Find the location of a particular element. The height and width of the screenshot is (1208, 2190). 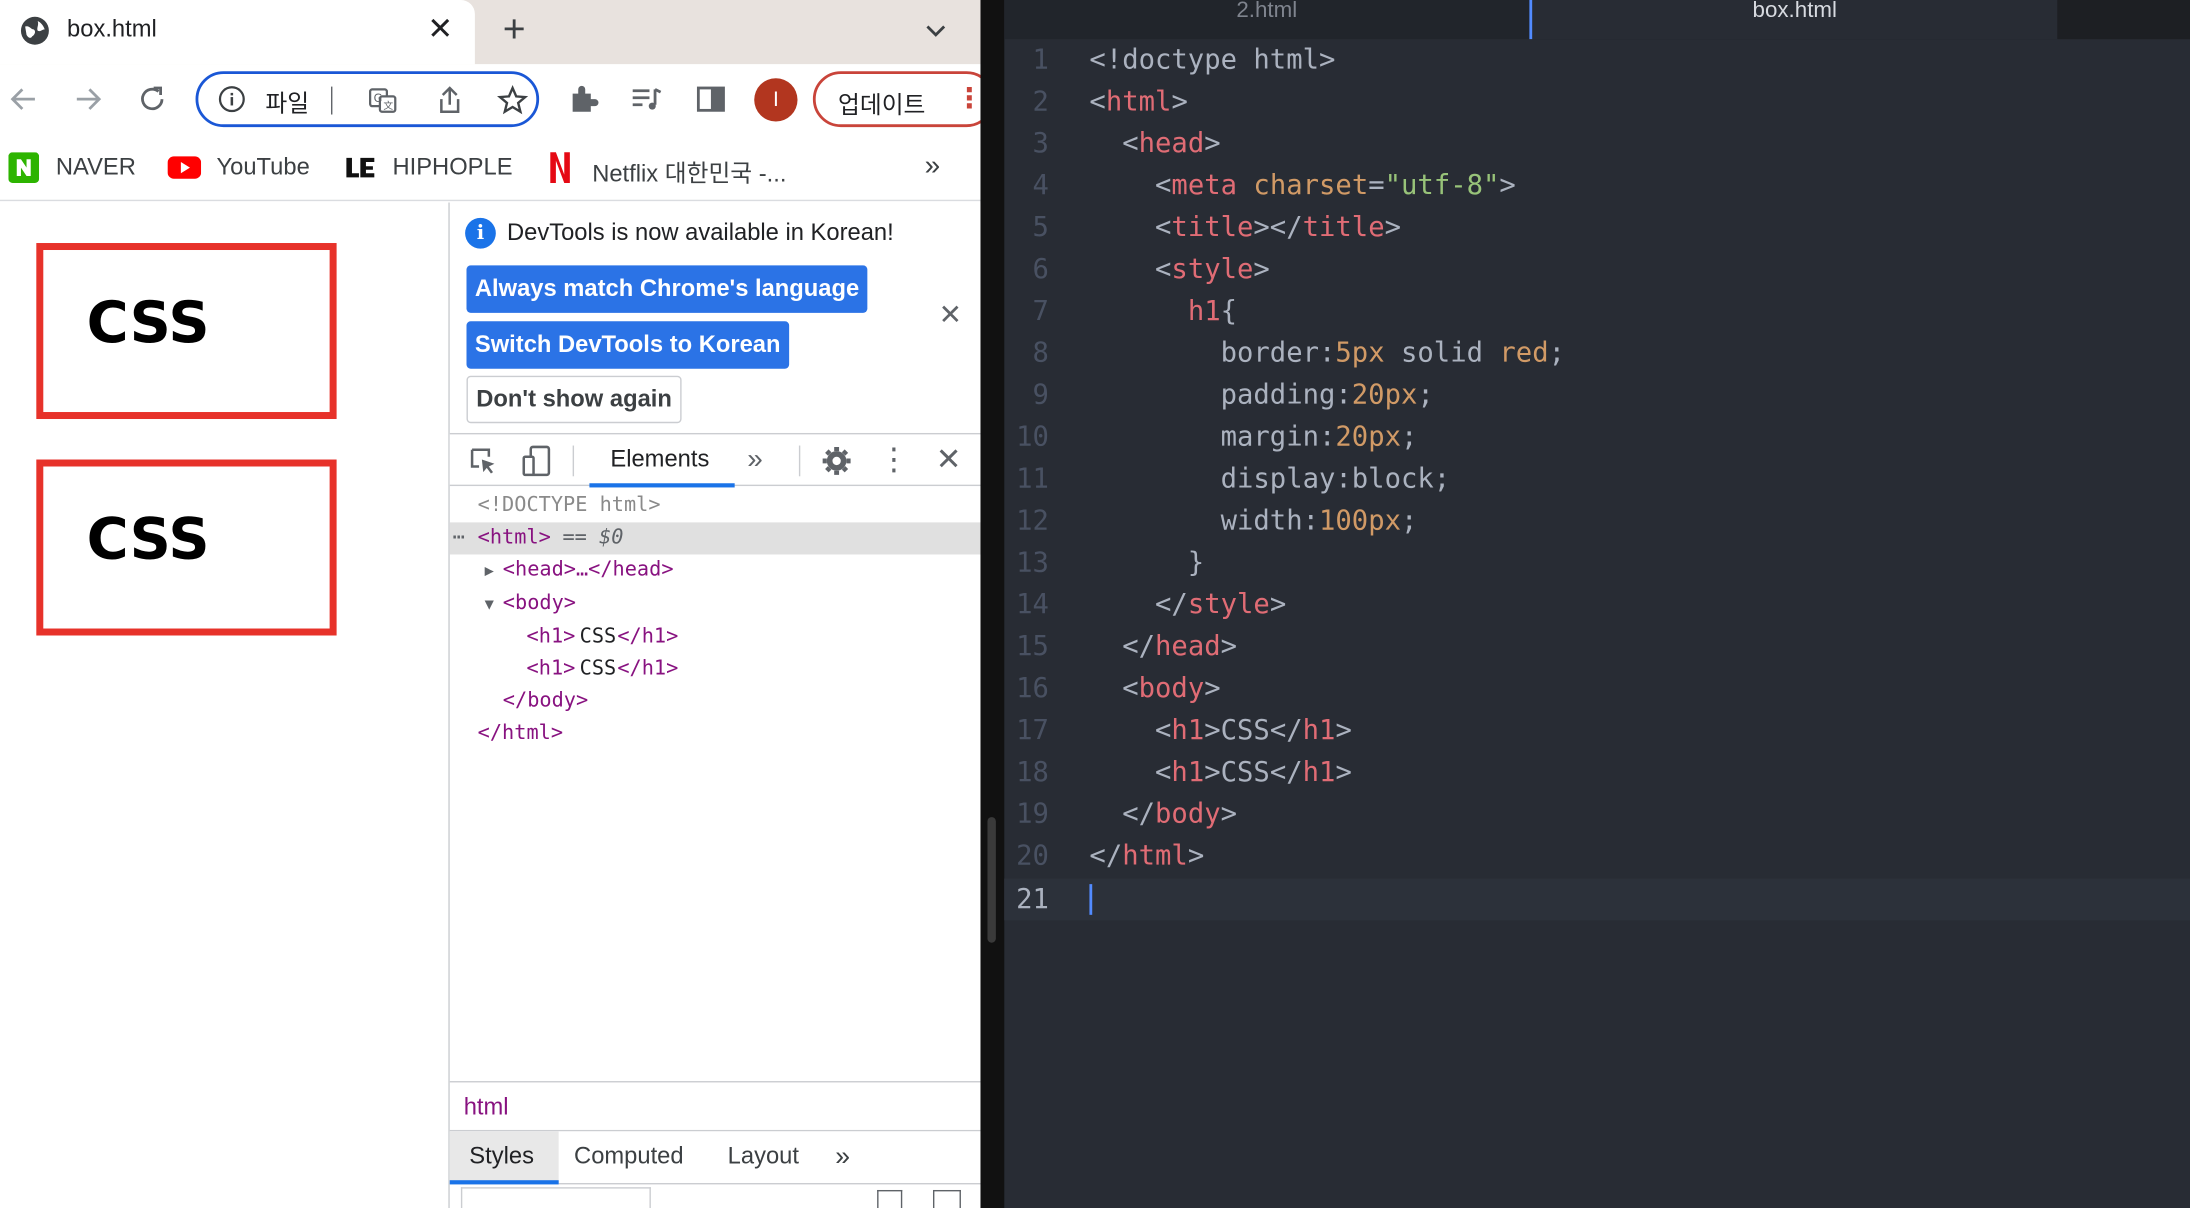

code-text: border:5px solid red; is located at coordinates (1393, 352).